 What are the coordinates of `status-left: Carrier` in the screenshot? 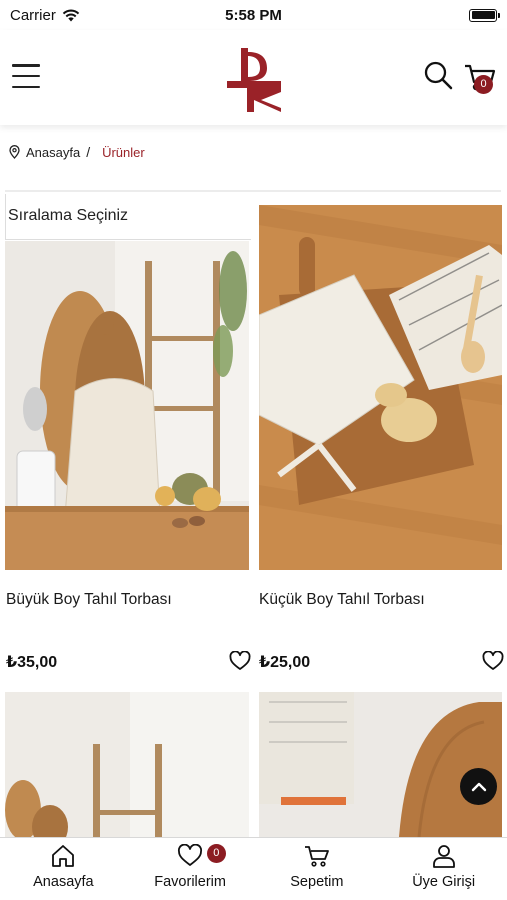 It's located at (45, 15).